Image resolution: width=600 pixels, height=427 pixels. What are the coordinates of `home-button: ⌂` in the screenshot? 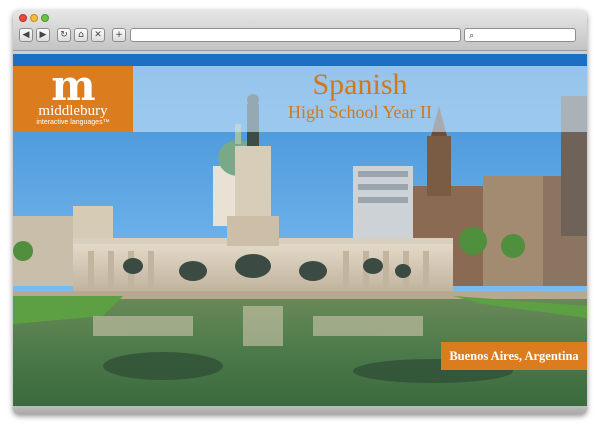 It's located at (81, 35).